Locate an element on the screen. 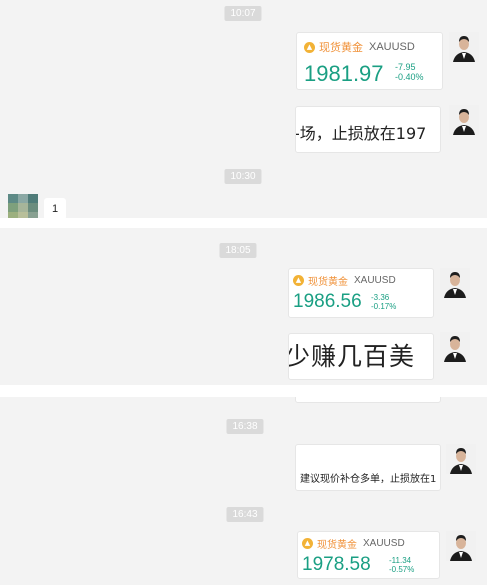  timestamp: 10:30 is located at coordinates (243, 176).